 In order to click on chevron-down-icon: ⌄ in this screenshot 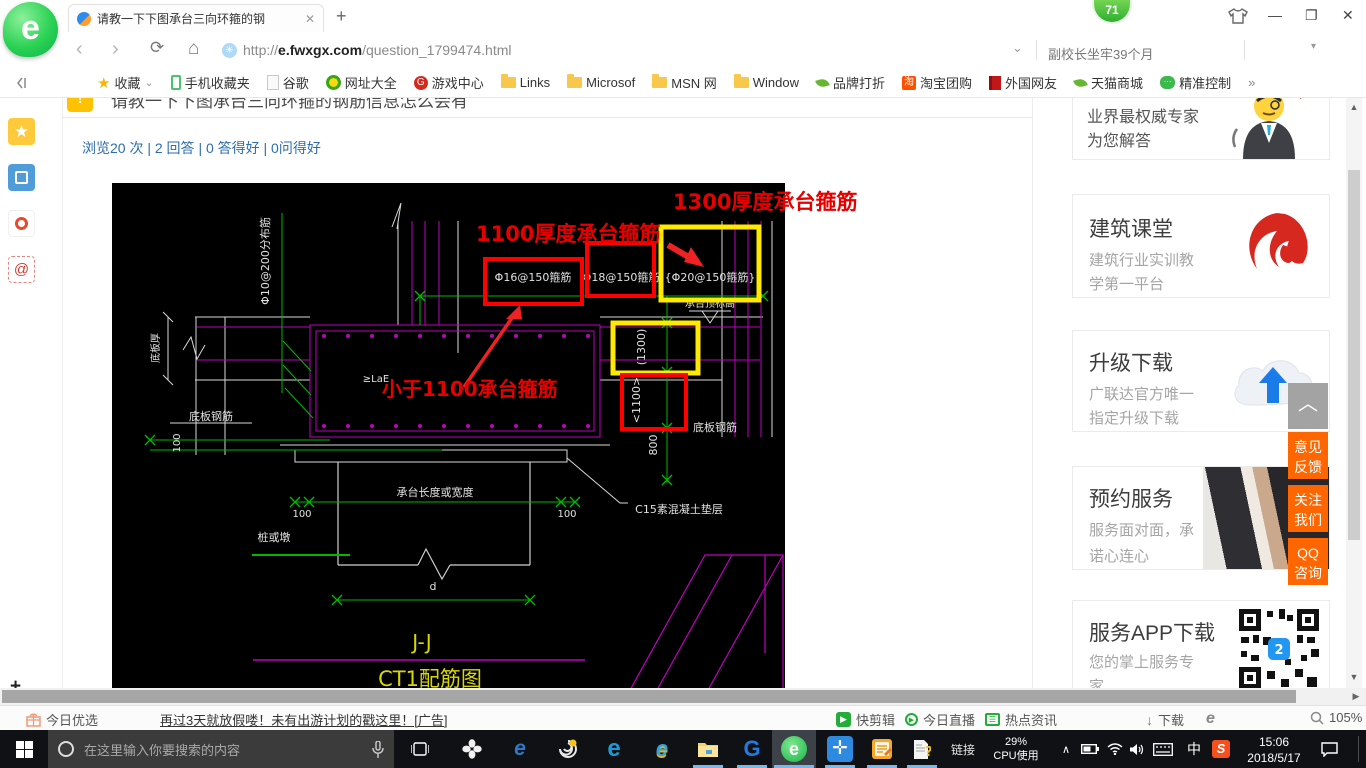, I will do `click(1017, 48)`.